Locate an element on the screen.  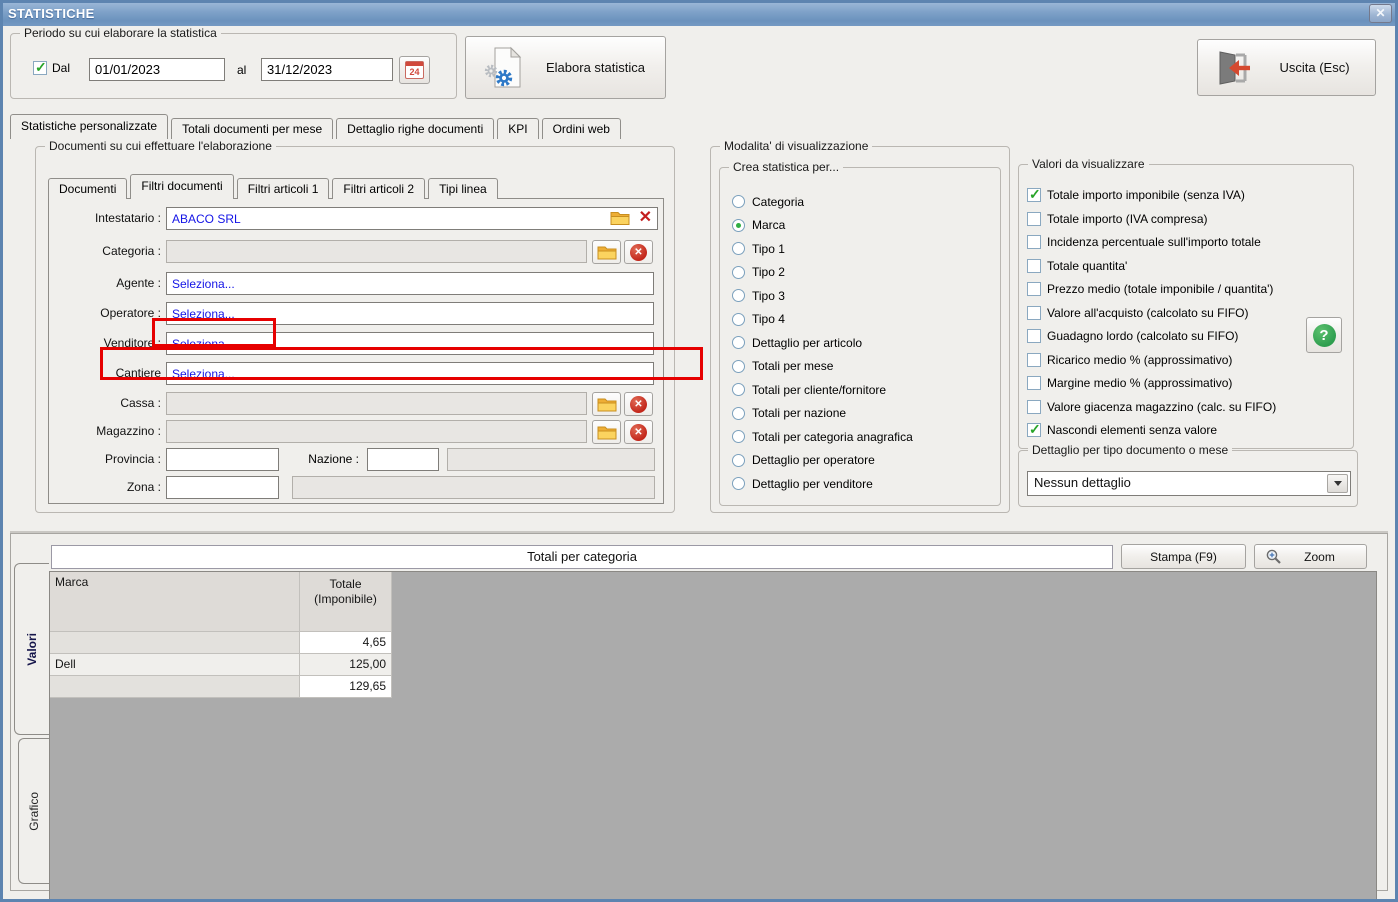
stampa-button: Stampa (F9) is located at coordinates (1183, 556).